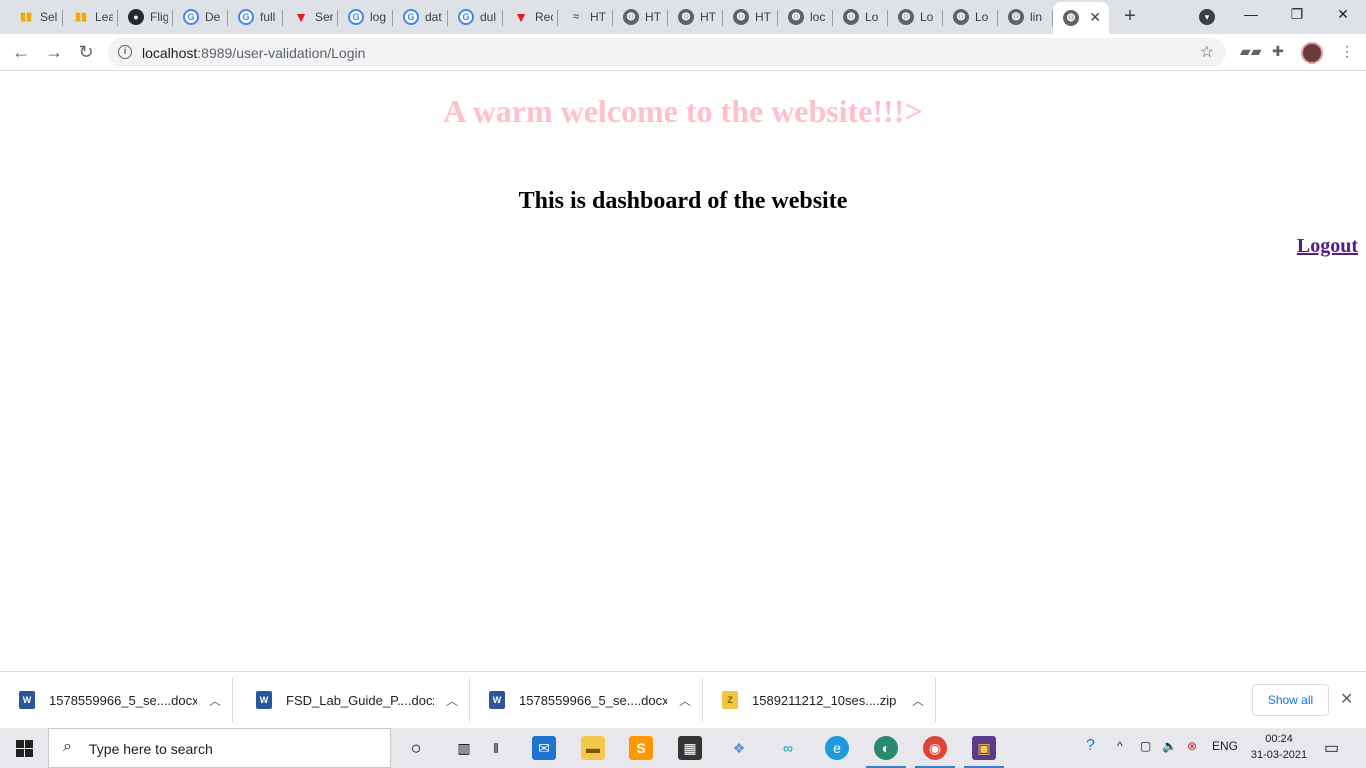 The height and width of the screenshot is (768, 1366). What do you see at coordinates (219, 748) in the screenshot?
I see `taskbar-search: ⌕ Type here to search` at bounding box center [219, 748].